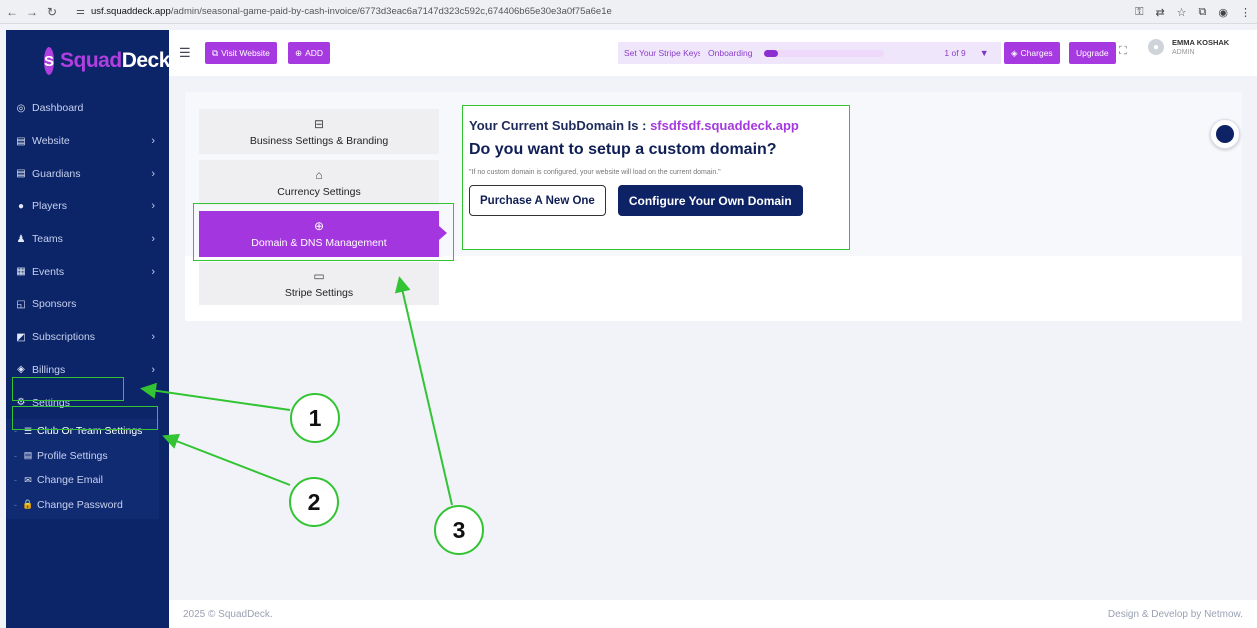  Describe the element at coordinates (21, 337) in the screenshot. I see `subscriptions-icon: ◩` at that location.